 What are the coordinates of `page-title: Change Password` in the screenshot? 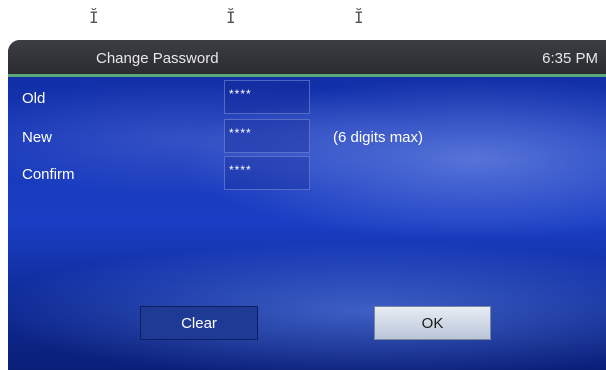 It's located at (157, 58).